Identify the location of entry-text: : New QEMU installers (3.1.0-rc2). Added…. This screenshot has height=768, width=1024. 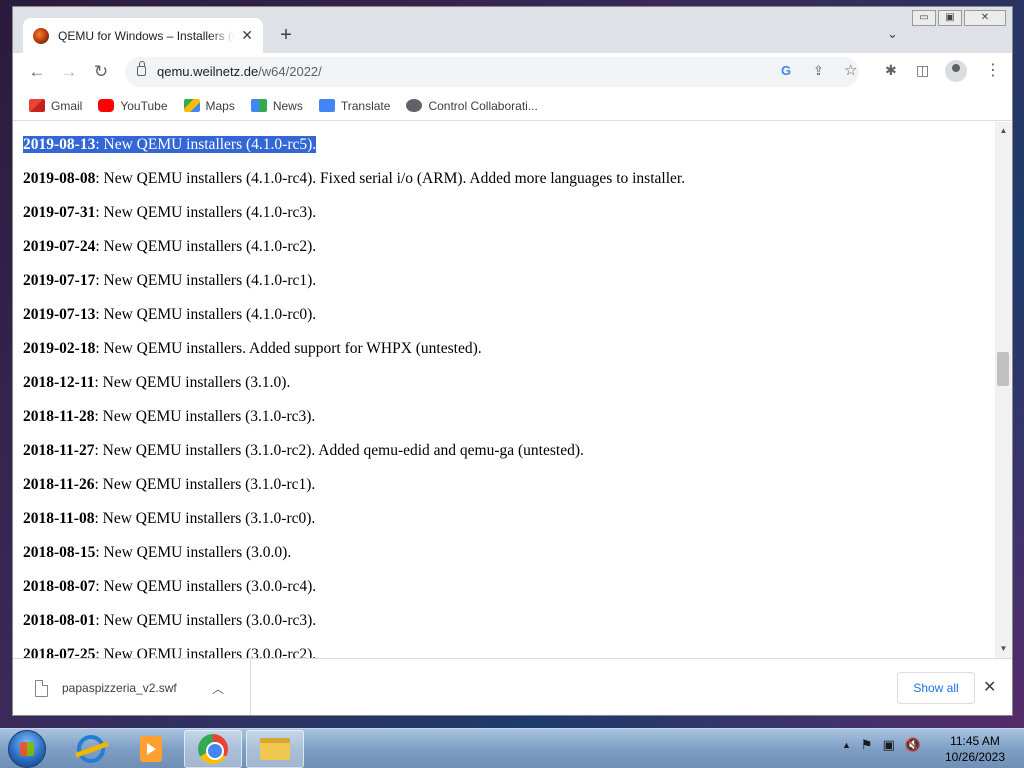
(339, 450).